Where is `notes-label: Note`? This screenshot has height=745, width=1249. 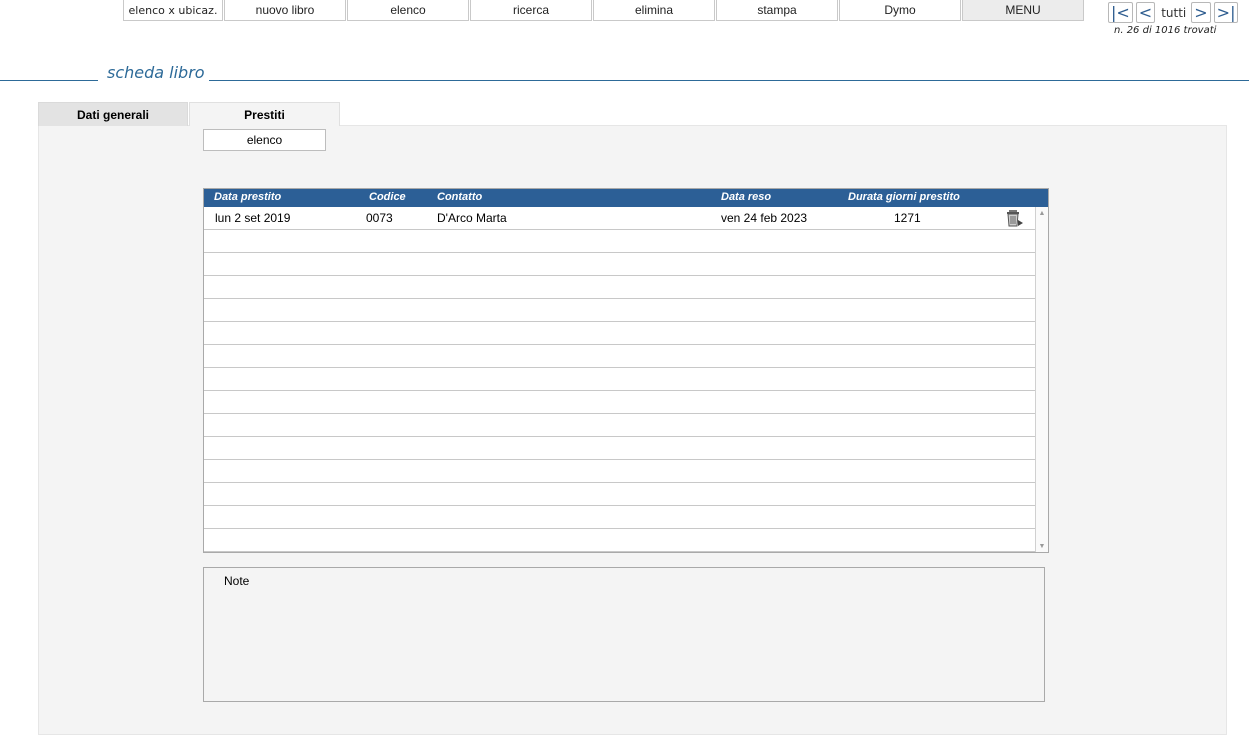
notes-label: Note is located at coordinates (237, 581).